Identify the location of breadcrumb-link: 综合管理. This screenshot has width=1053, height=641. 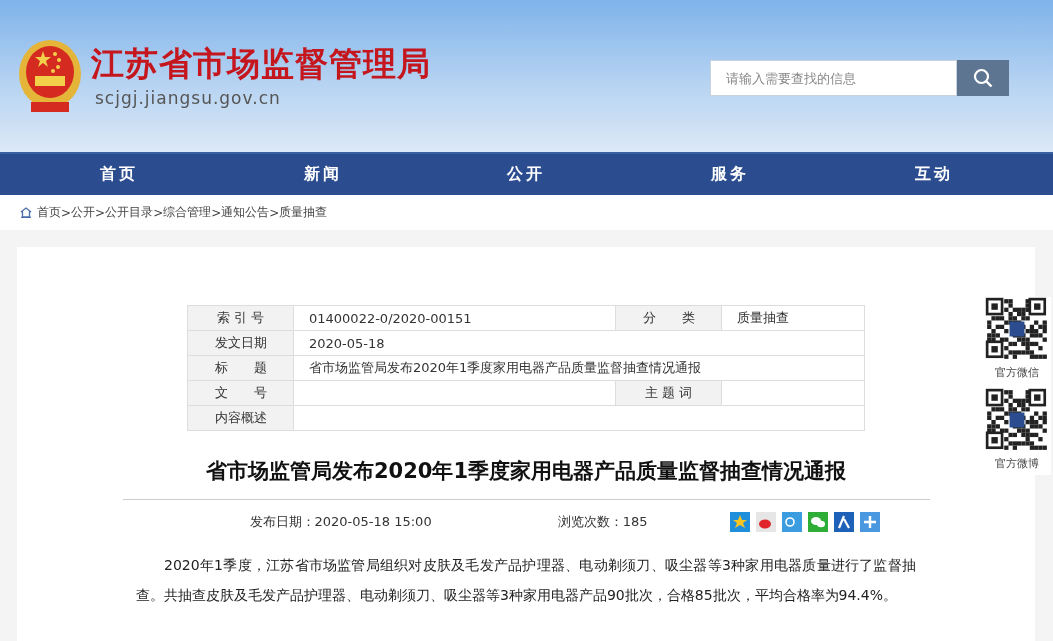
(187, 212).